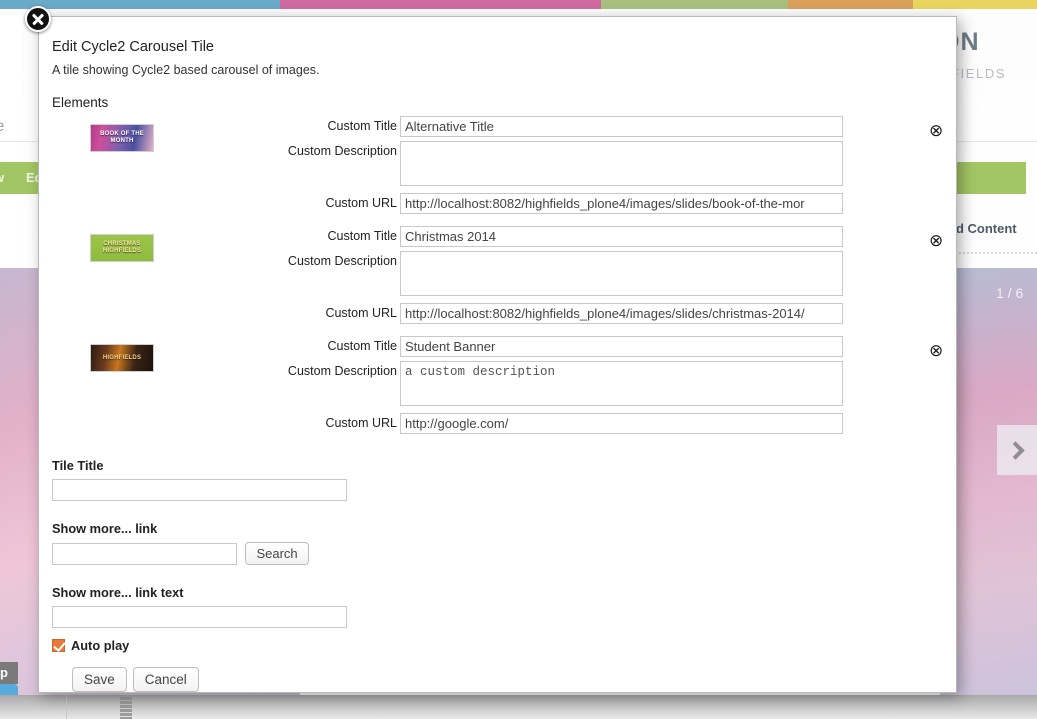 This screenshot has height=719, width=1037. What do you see at coordinates (38, 19) in the screenshot?
I see `close-icon` at bounding box center [38, 19].